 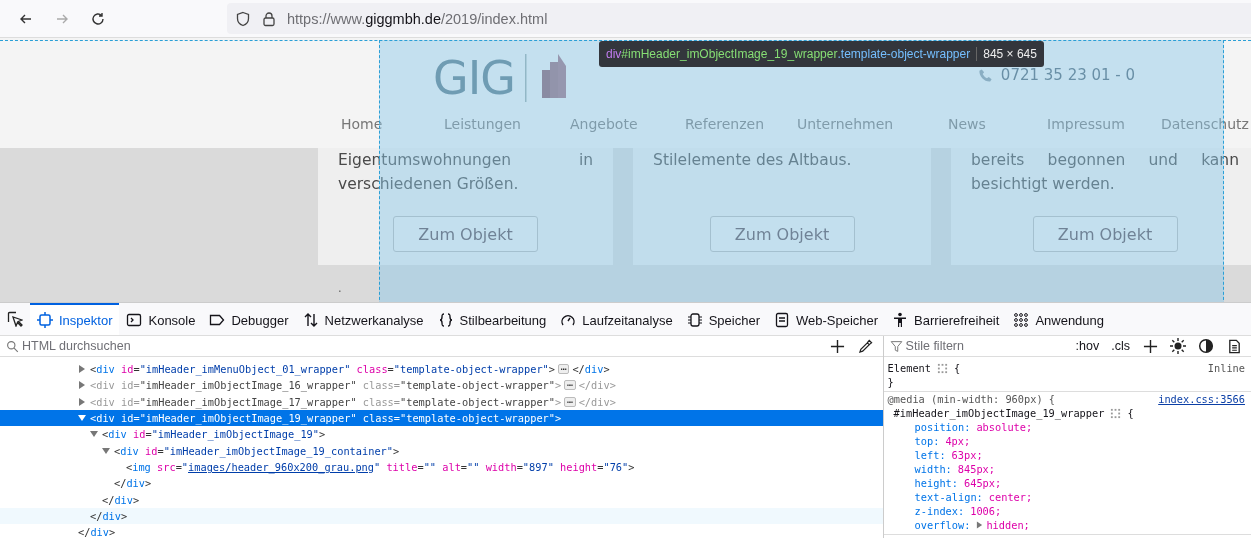 What do you see at coordinates (753, 160) in the screenshot?
I see `card-text: Stilelemente des Altbaus.` at bounding box center [753, 160].